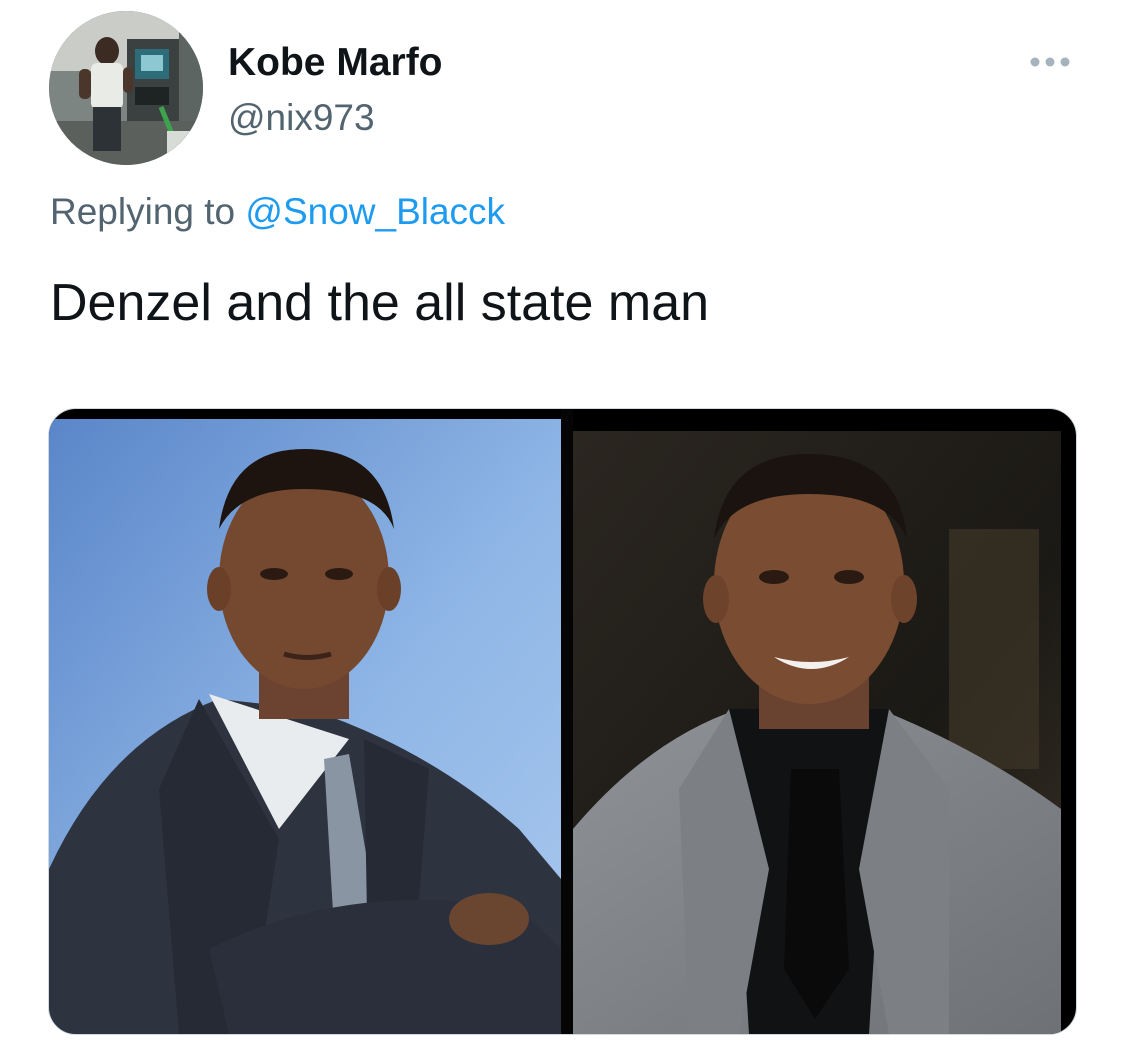 The image size is (1125, 1050). I want to click on more-horizontal-icon, so click(1050, 62).